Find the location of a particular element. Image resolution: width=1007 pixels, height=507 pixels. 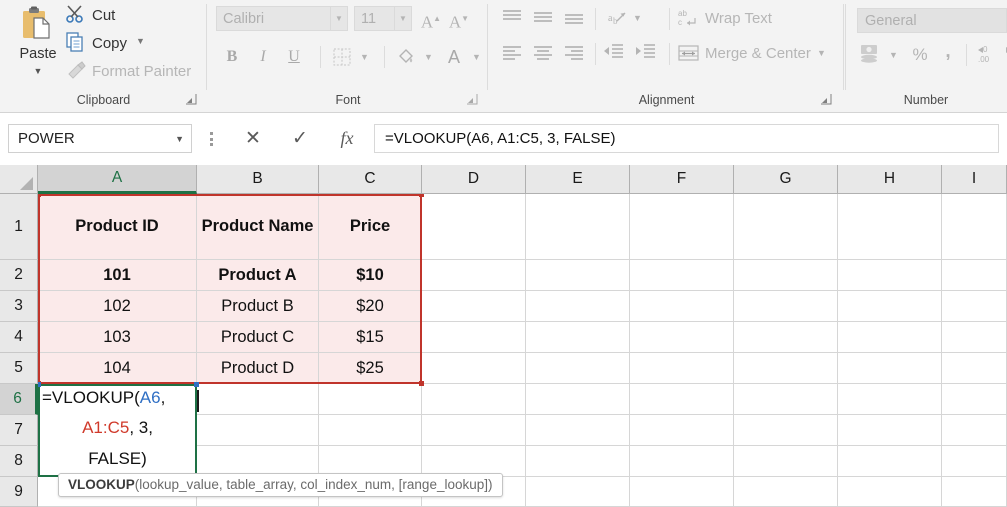

borders-chevron-down-icon: ▼ is located at coordinates (364, 57).